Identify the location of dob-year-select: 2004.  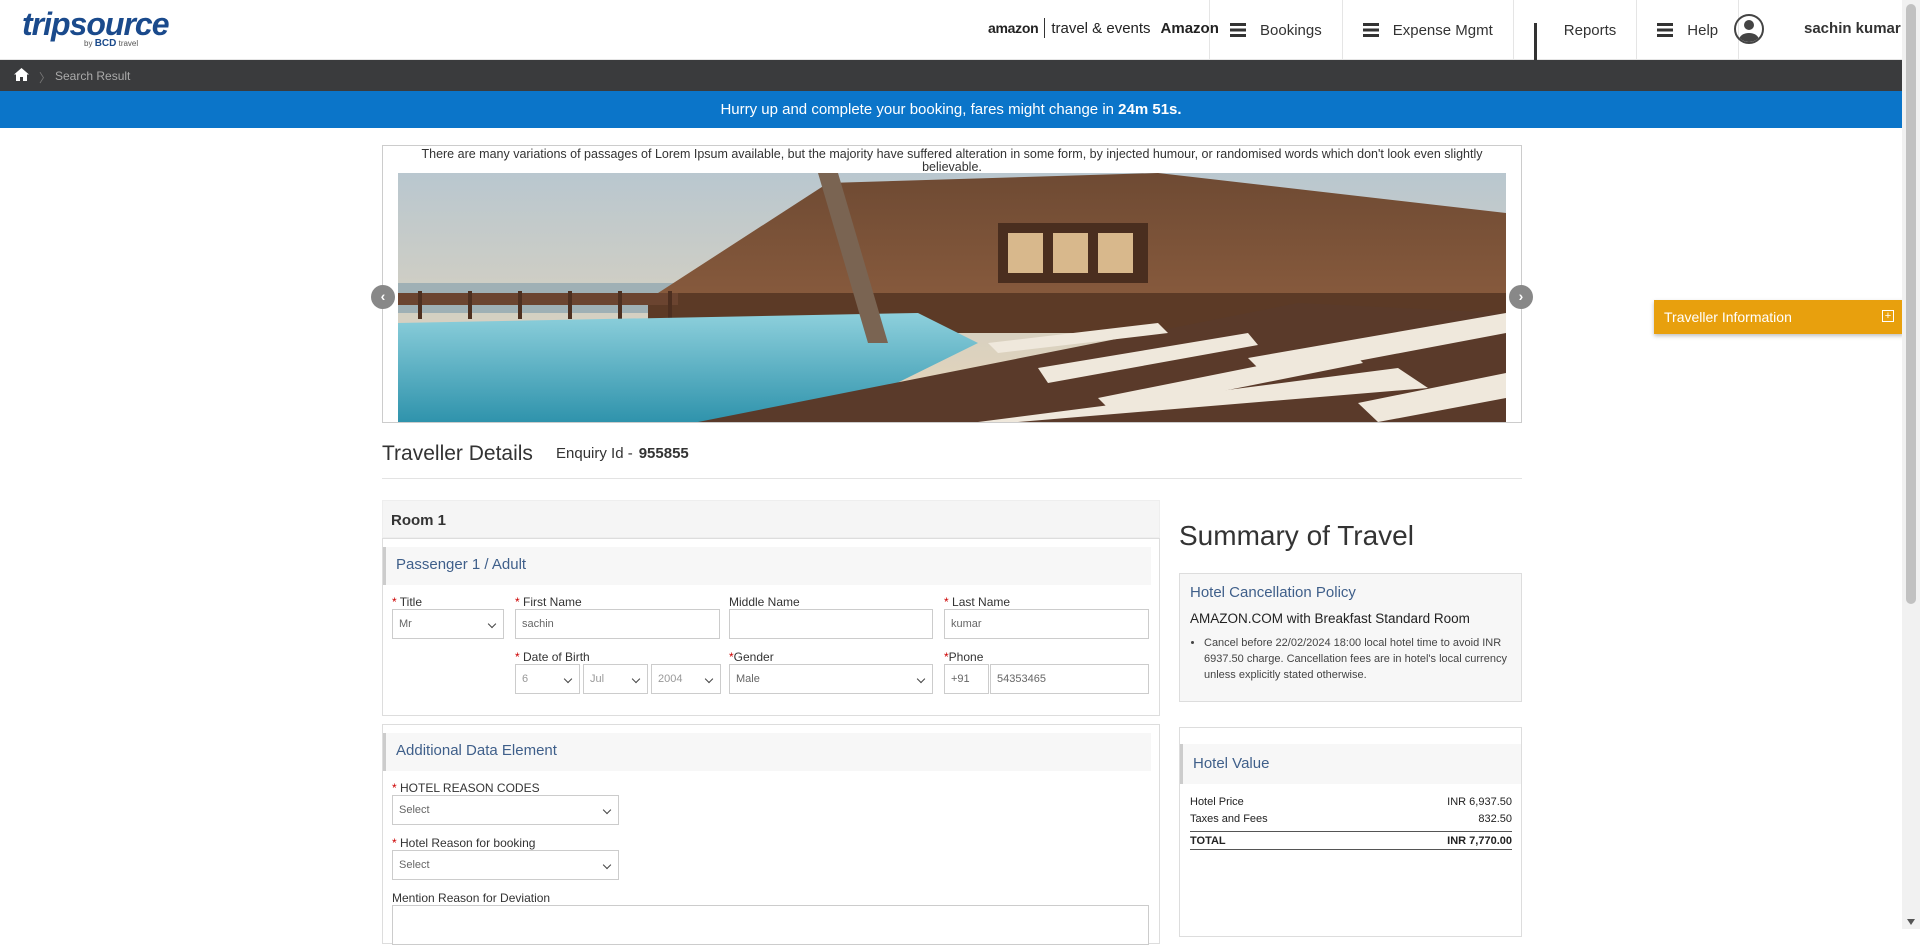
(686, 679).